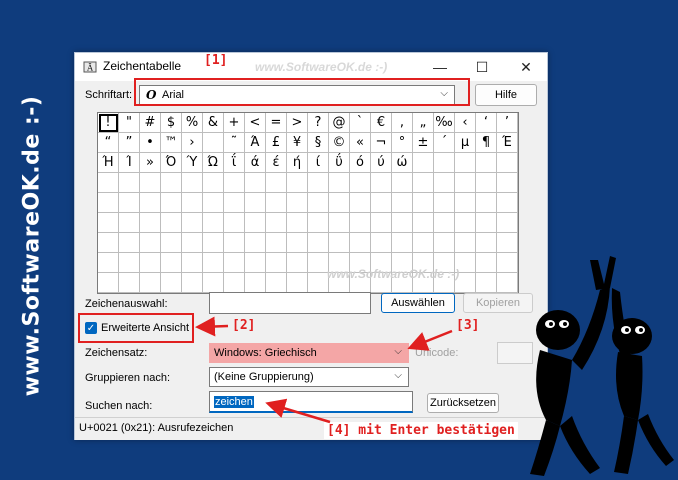  I want to click on high-five-figures-illustration, so click(602, 366).